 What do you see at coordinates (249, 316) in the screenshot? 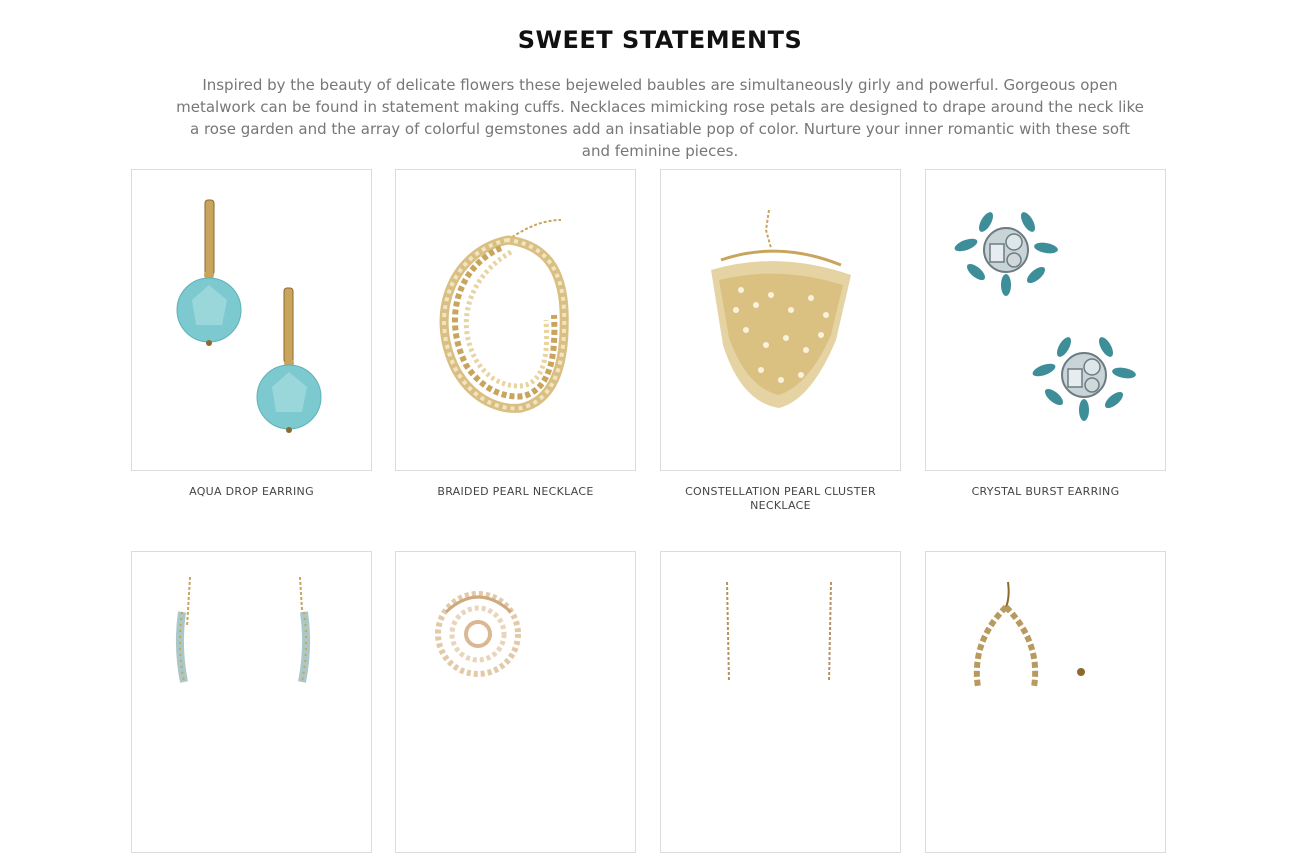
I see `aqua-drop-earring-icon` at bounding box center [249, 316].